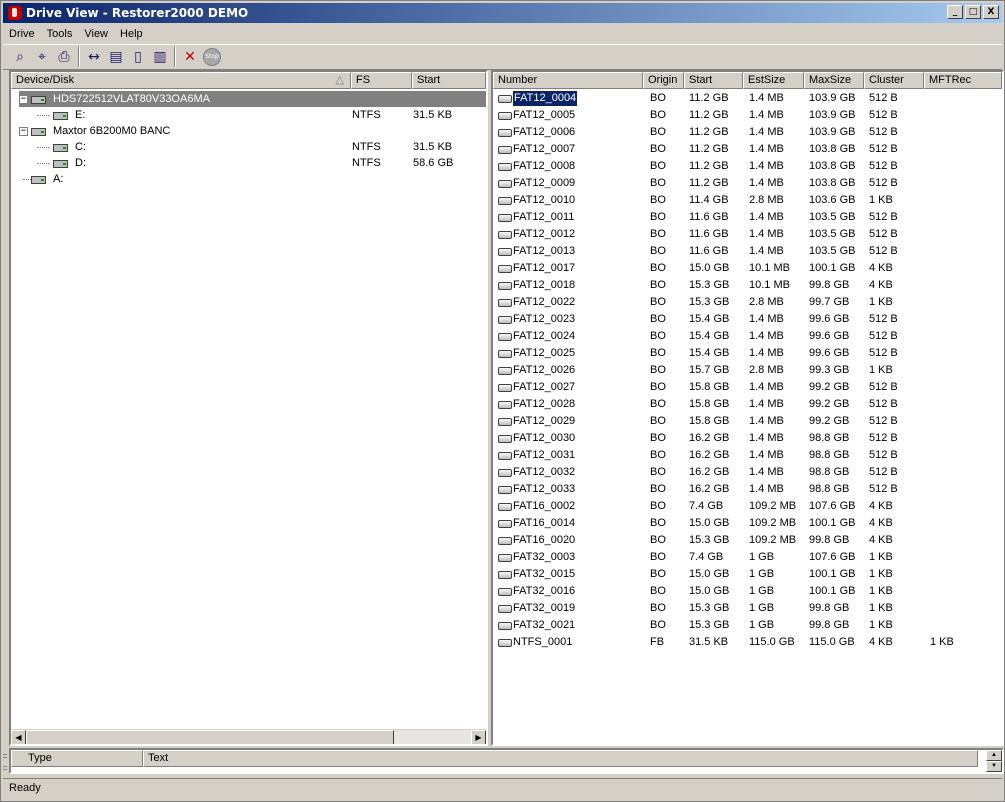  I want to click on table-row: FAT32_0015 BO 15.0 GB 1 GB 100.1 GB 1 KB, so click(747, 574).